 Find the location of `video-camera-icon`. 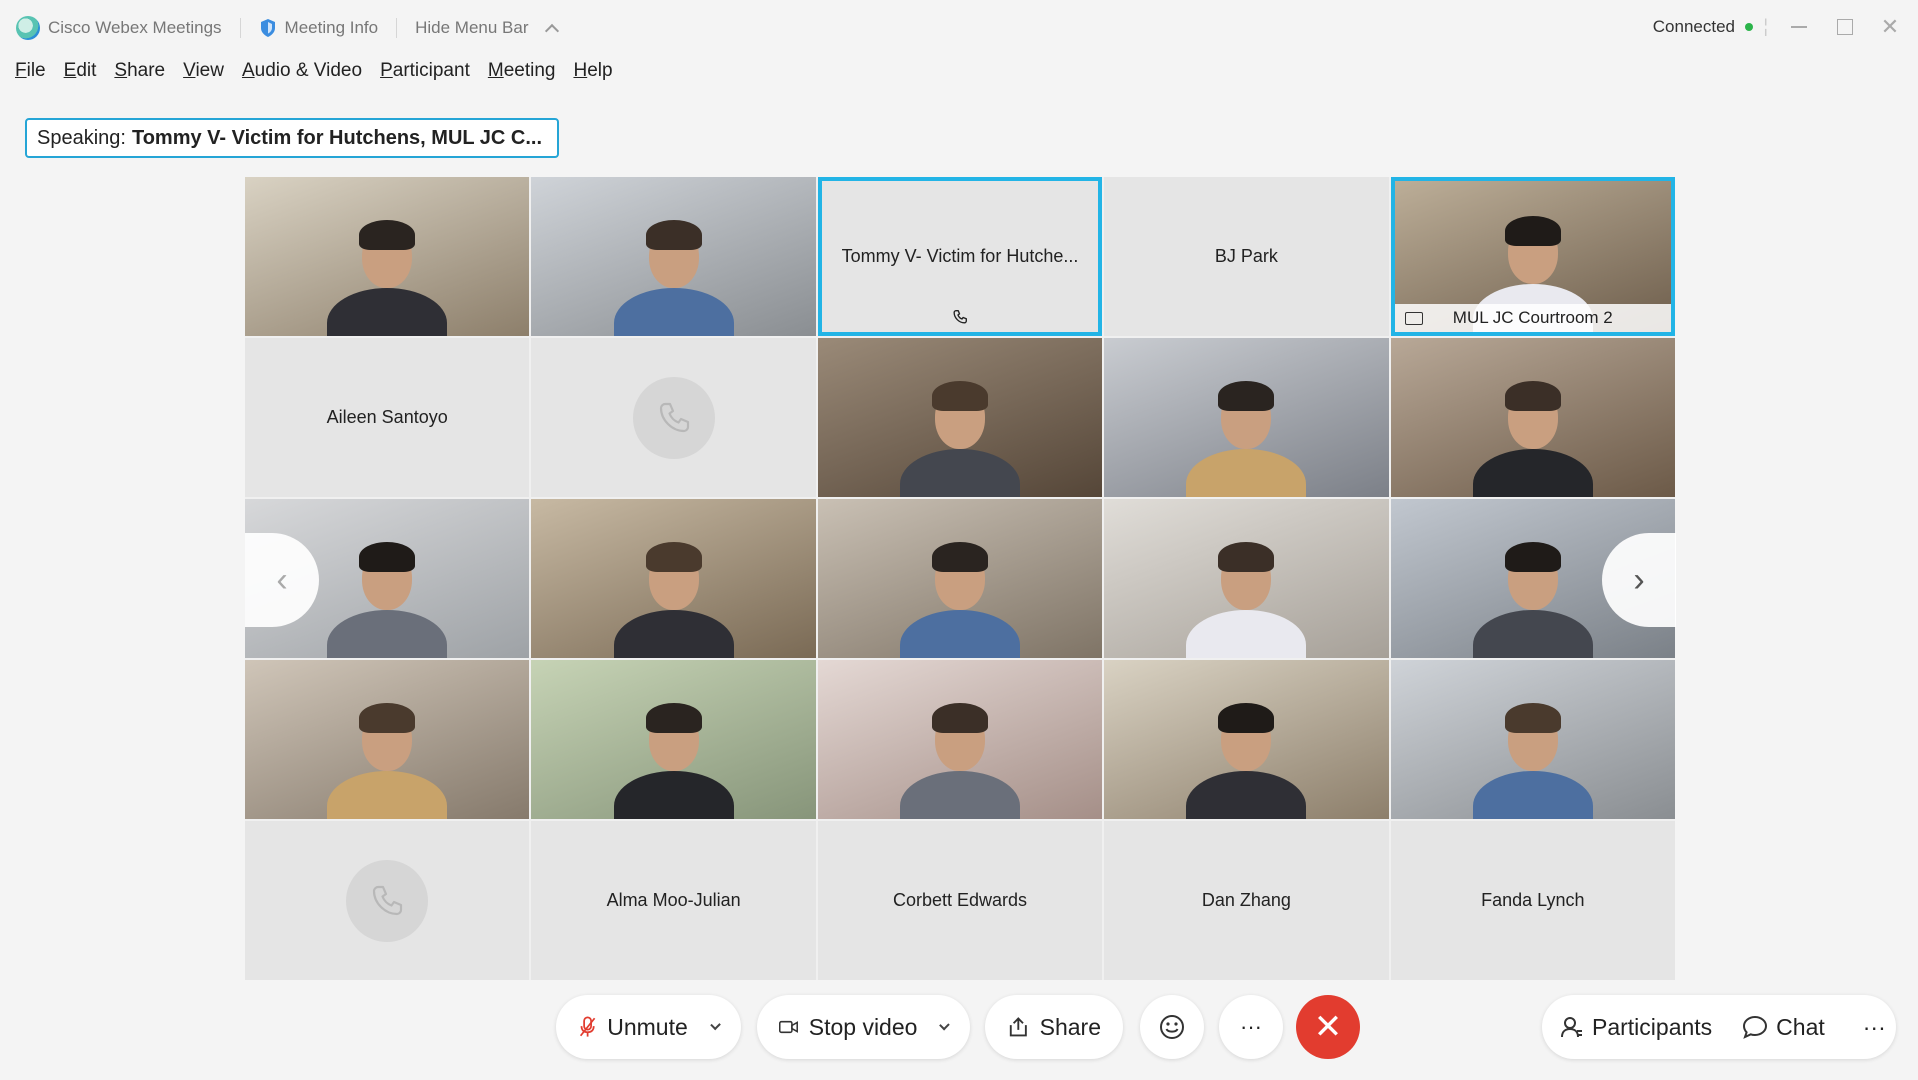

video-camera-icon is located at coordinates (788, 1027).